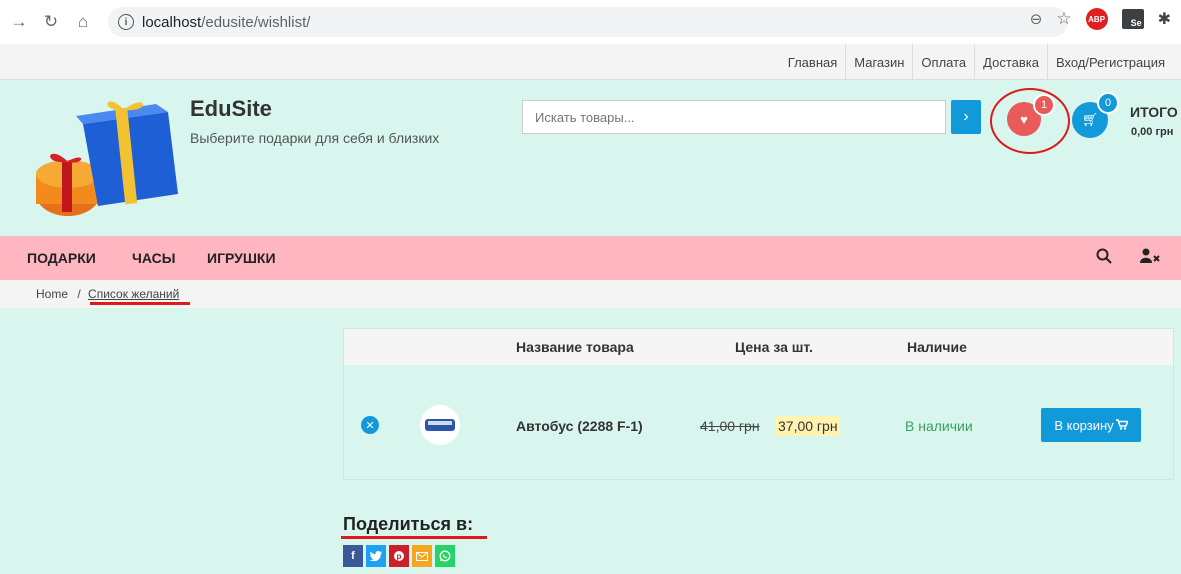 The height and width of the screenshot is (574, 1181). I want to click on pinterest-icon: p, so click(399, 556).